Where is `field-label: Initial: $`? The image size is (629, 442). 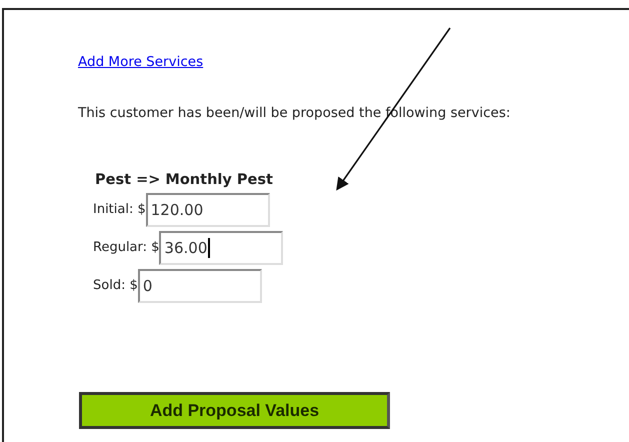
field-label: Initial: $ is located at coordinates (119, 210).